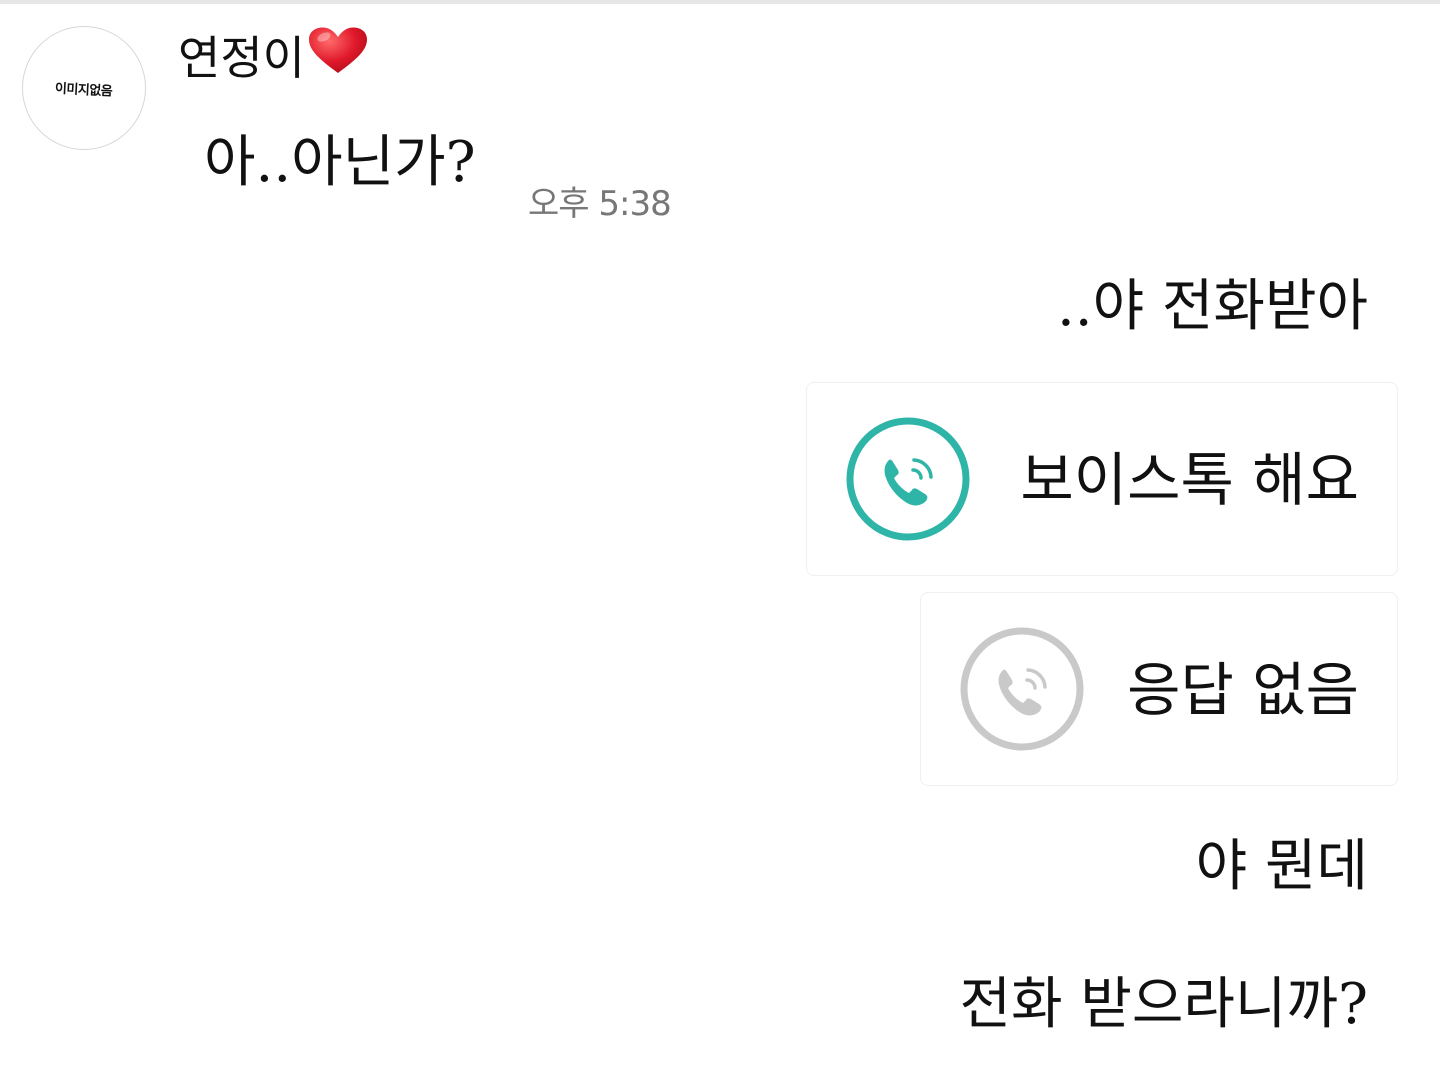 Image resolution: width=1440 pixels, height=1080 pixels. What do you see at coordinates (1212, 307) in the screenshot?
I see `sent-message: ..야 전화받아` at bounding box center [1212, 307].